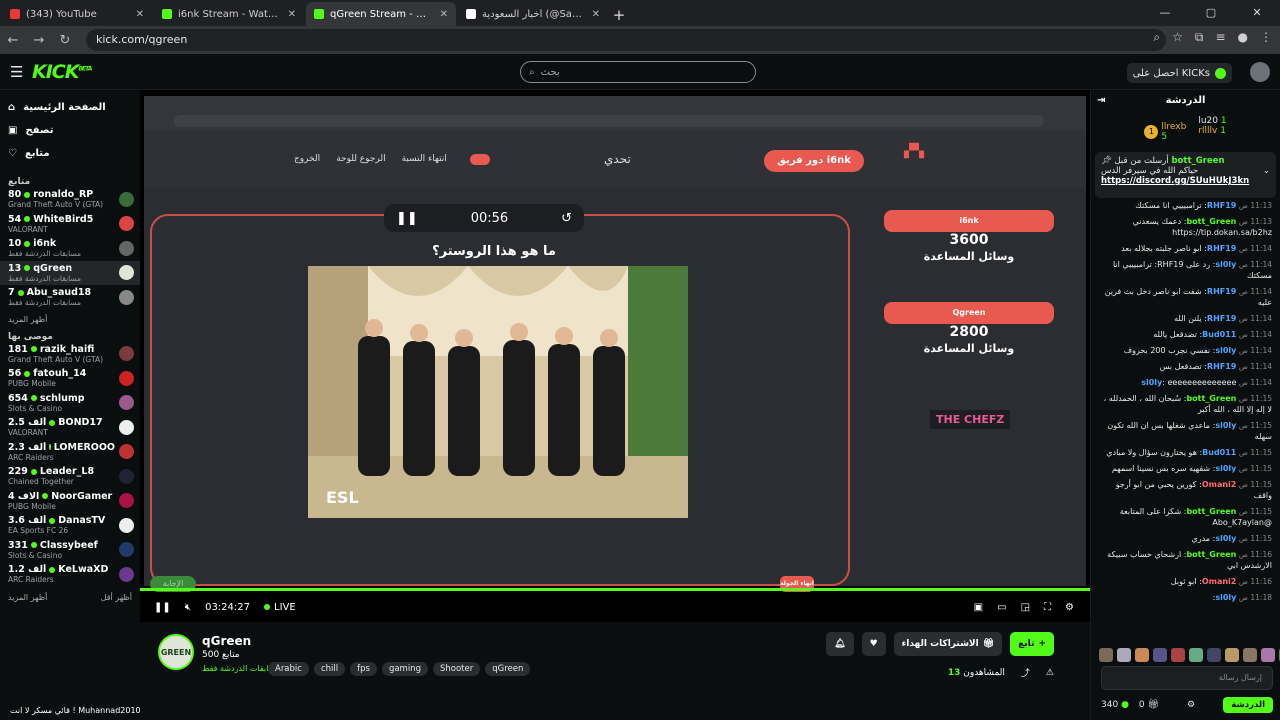 This screenshot has height=720, width=1280. Describe the element at coordinates (638, 72) in the screenshot. I see `search-input: ⌕ بحث` at that location.